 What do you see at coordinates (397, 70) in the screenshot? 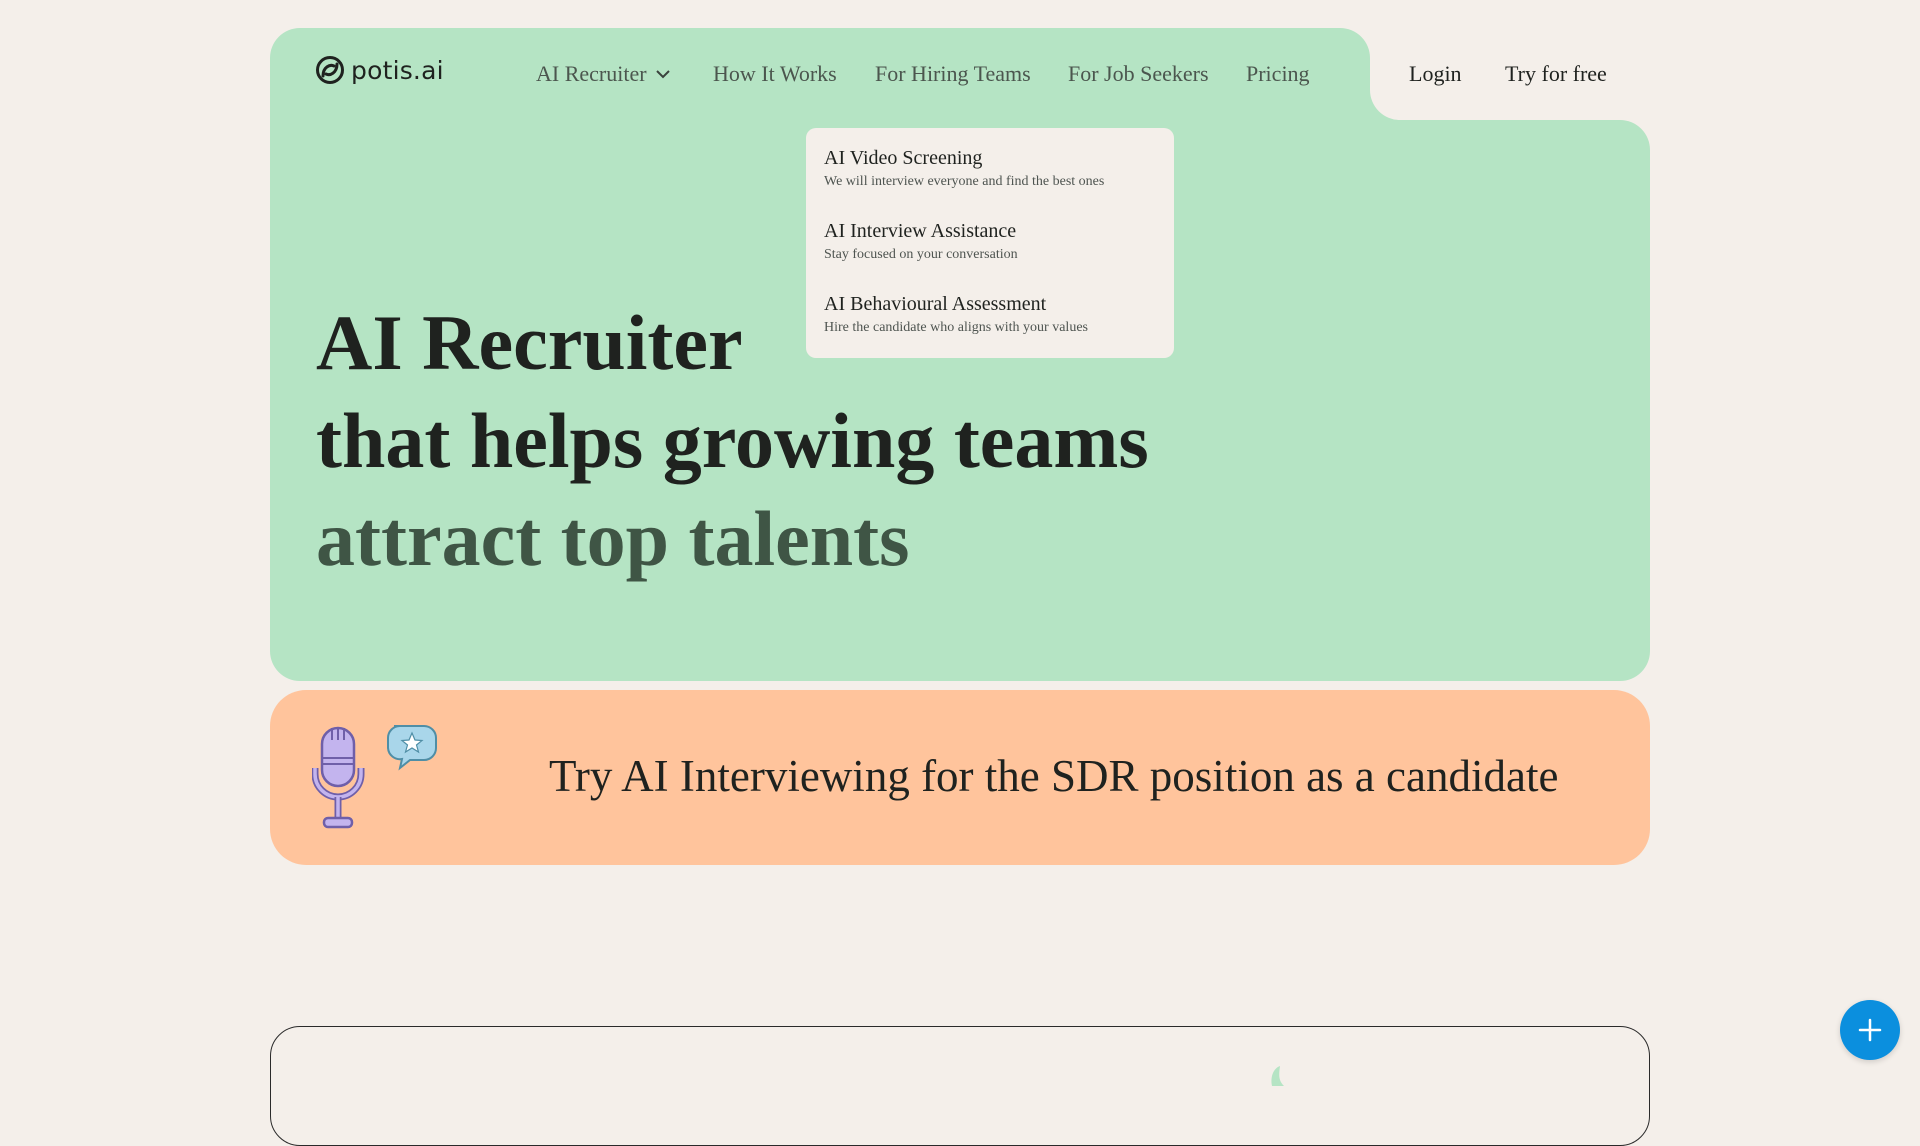
I see `brand-name: potis.ai` at bounding box center [397, 70].